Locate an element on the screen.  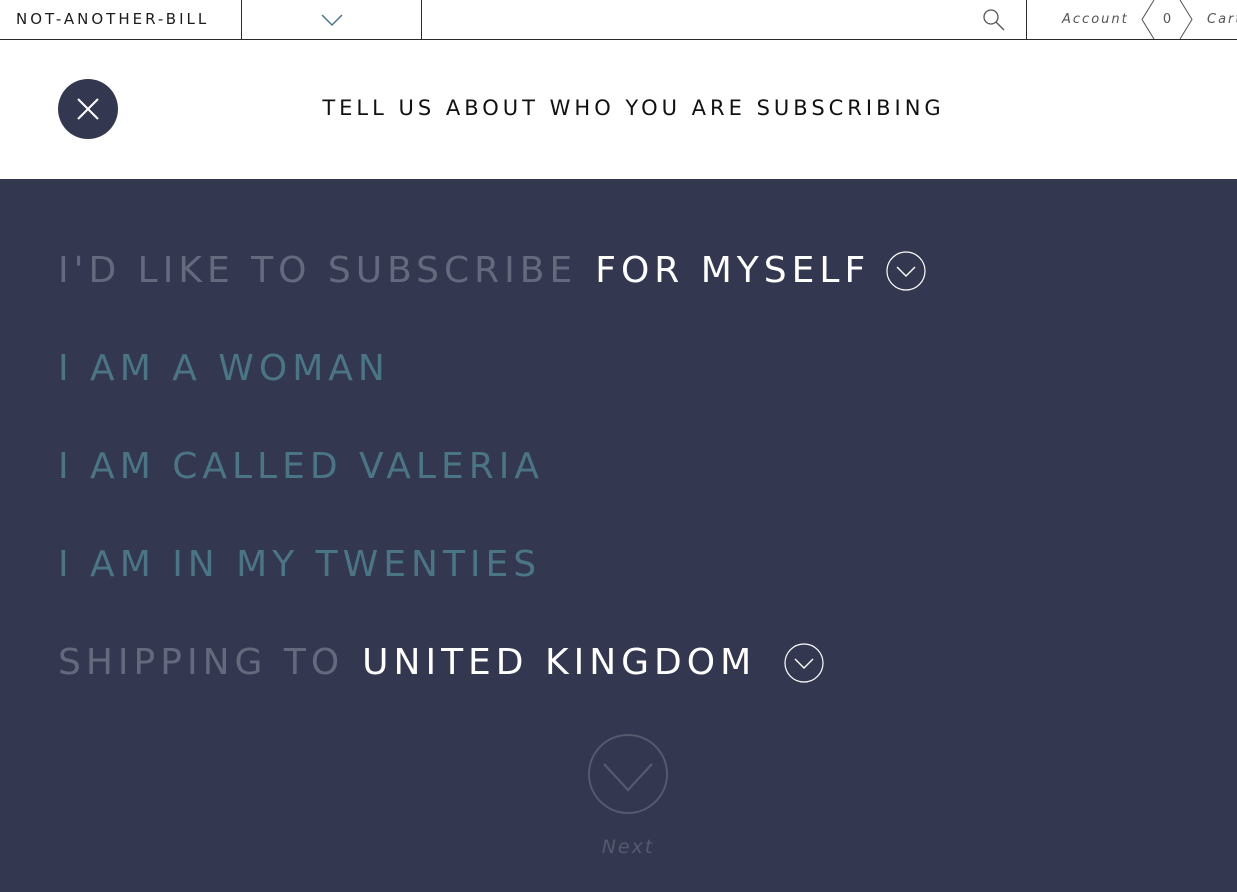
subscribe-for-dropdown-button is located at coordinates (906, 270).